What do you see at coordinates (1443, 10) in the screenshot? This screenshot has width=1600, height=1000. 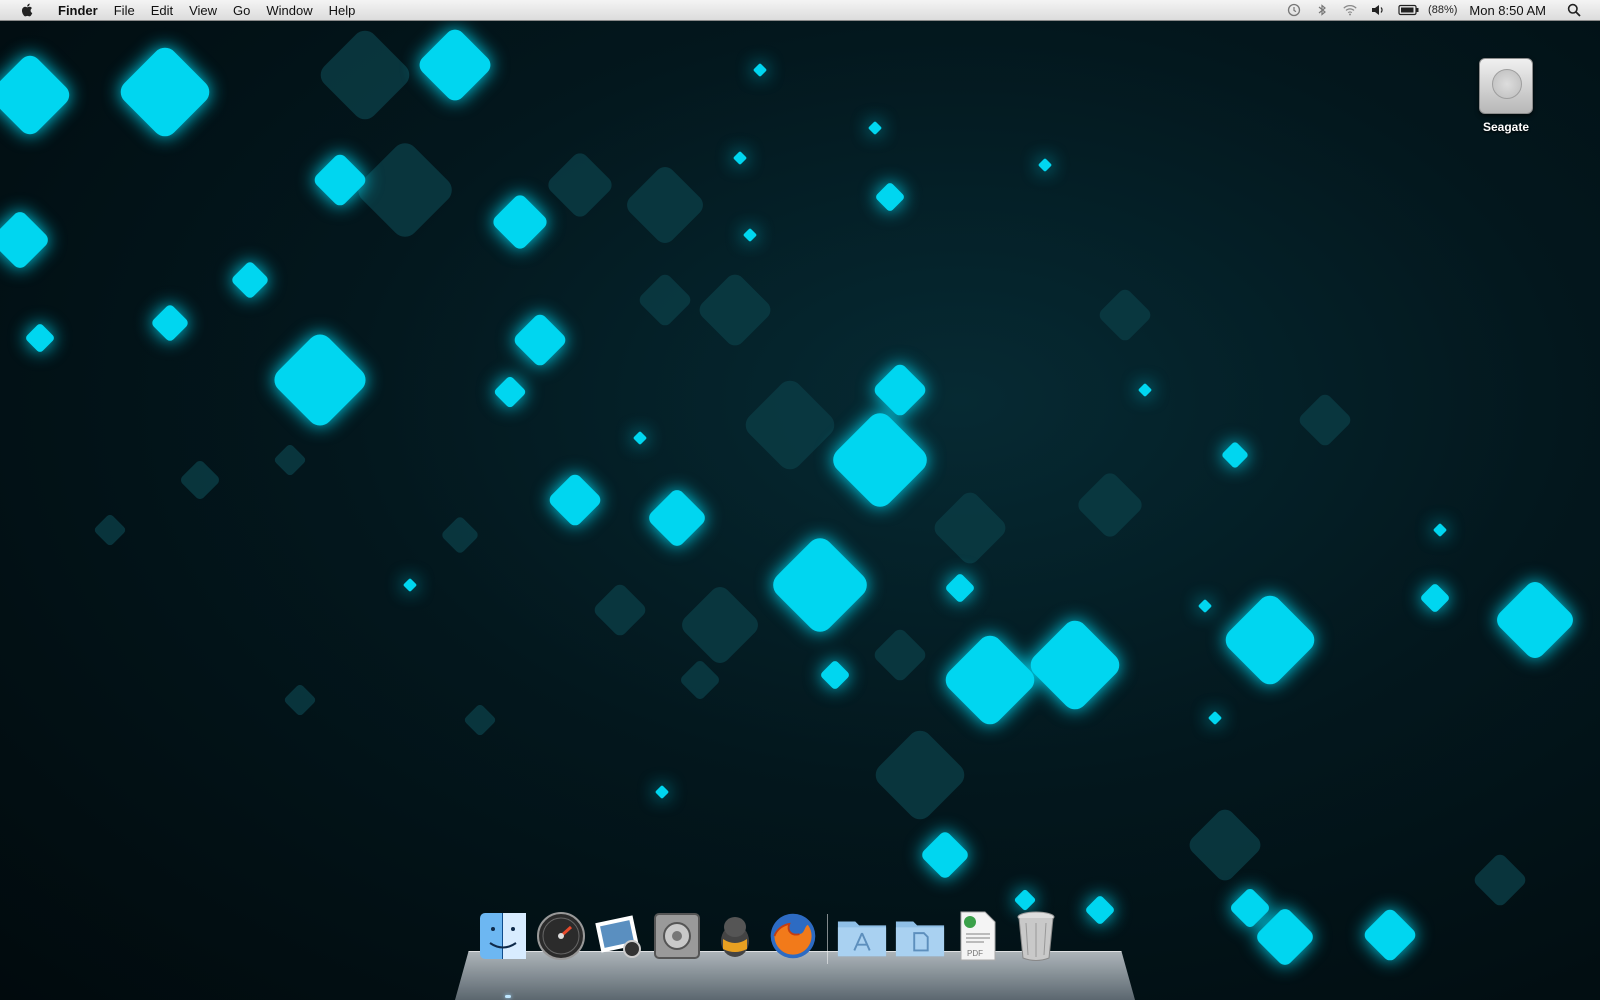 I see `battery-percent: (88%)` at bounding box center [1443, 10].